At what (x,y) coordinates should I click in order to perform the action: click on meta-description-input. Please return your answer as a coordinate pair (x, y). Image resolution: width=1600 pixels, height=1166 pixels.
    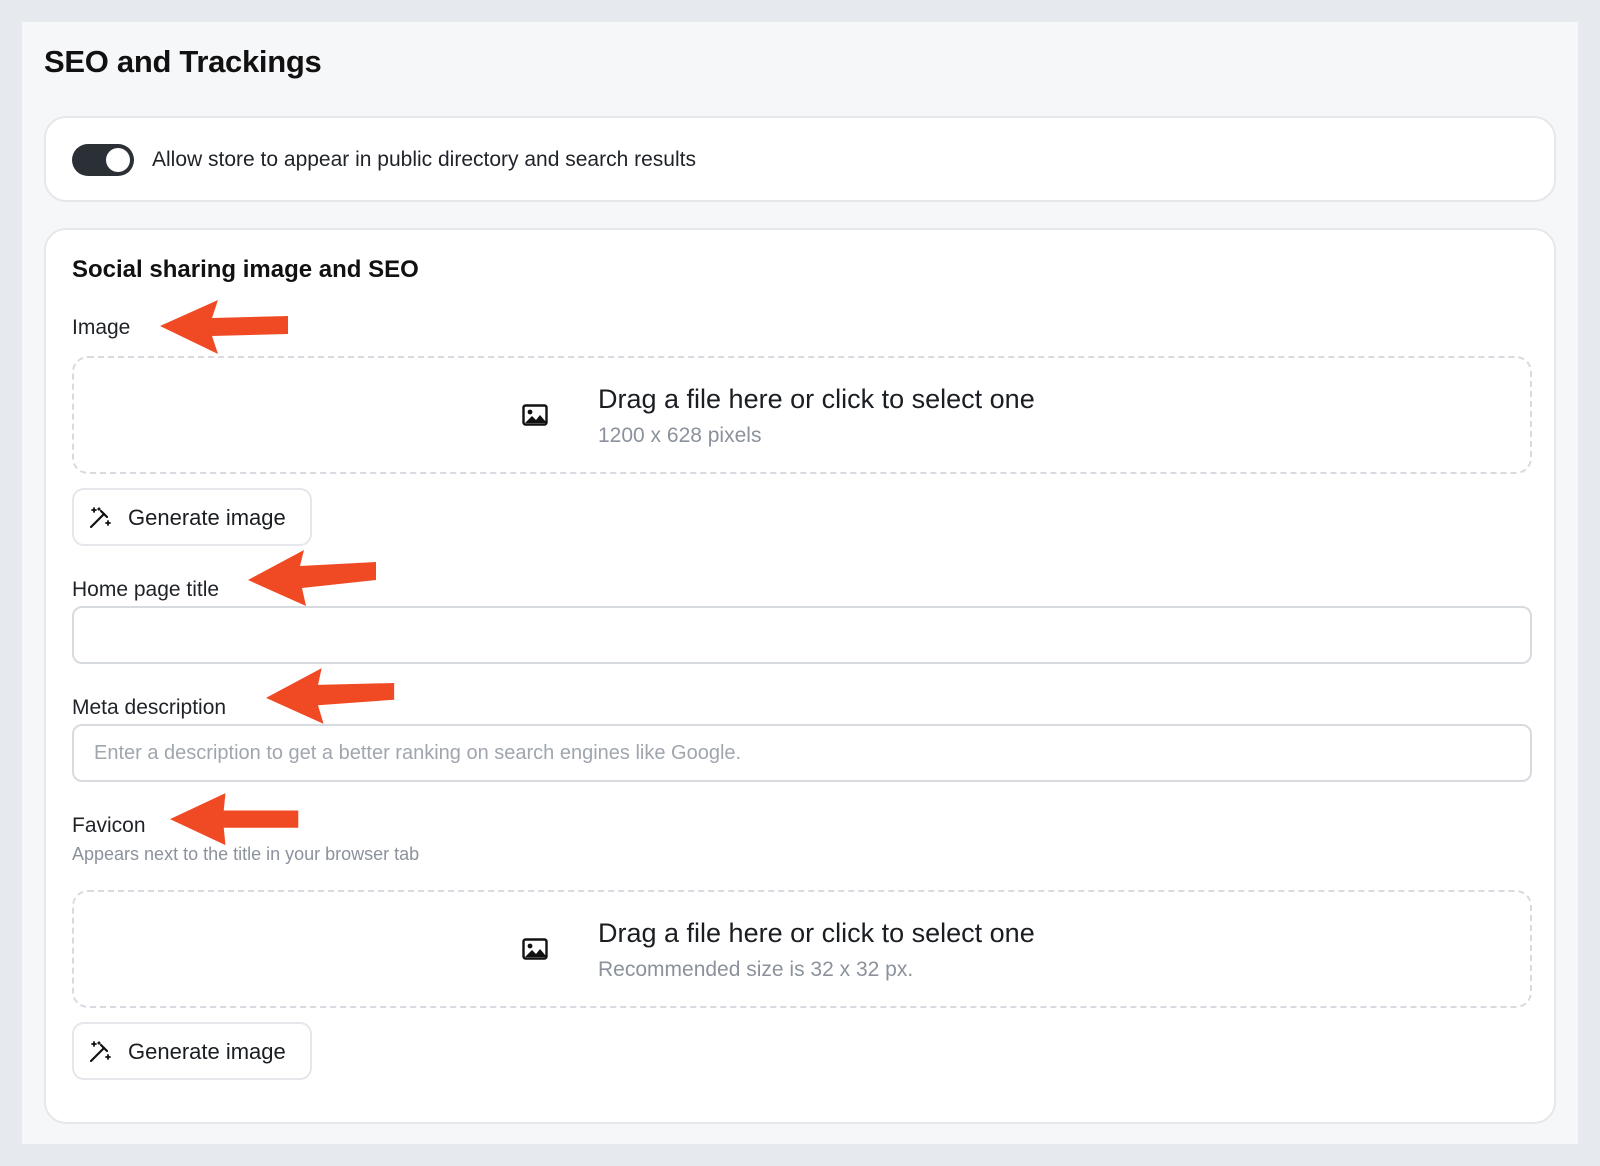
    Looking at the image, I should click on (802, 753).